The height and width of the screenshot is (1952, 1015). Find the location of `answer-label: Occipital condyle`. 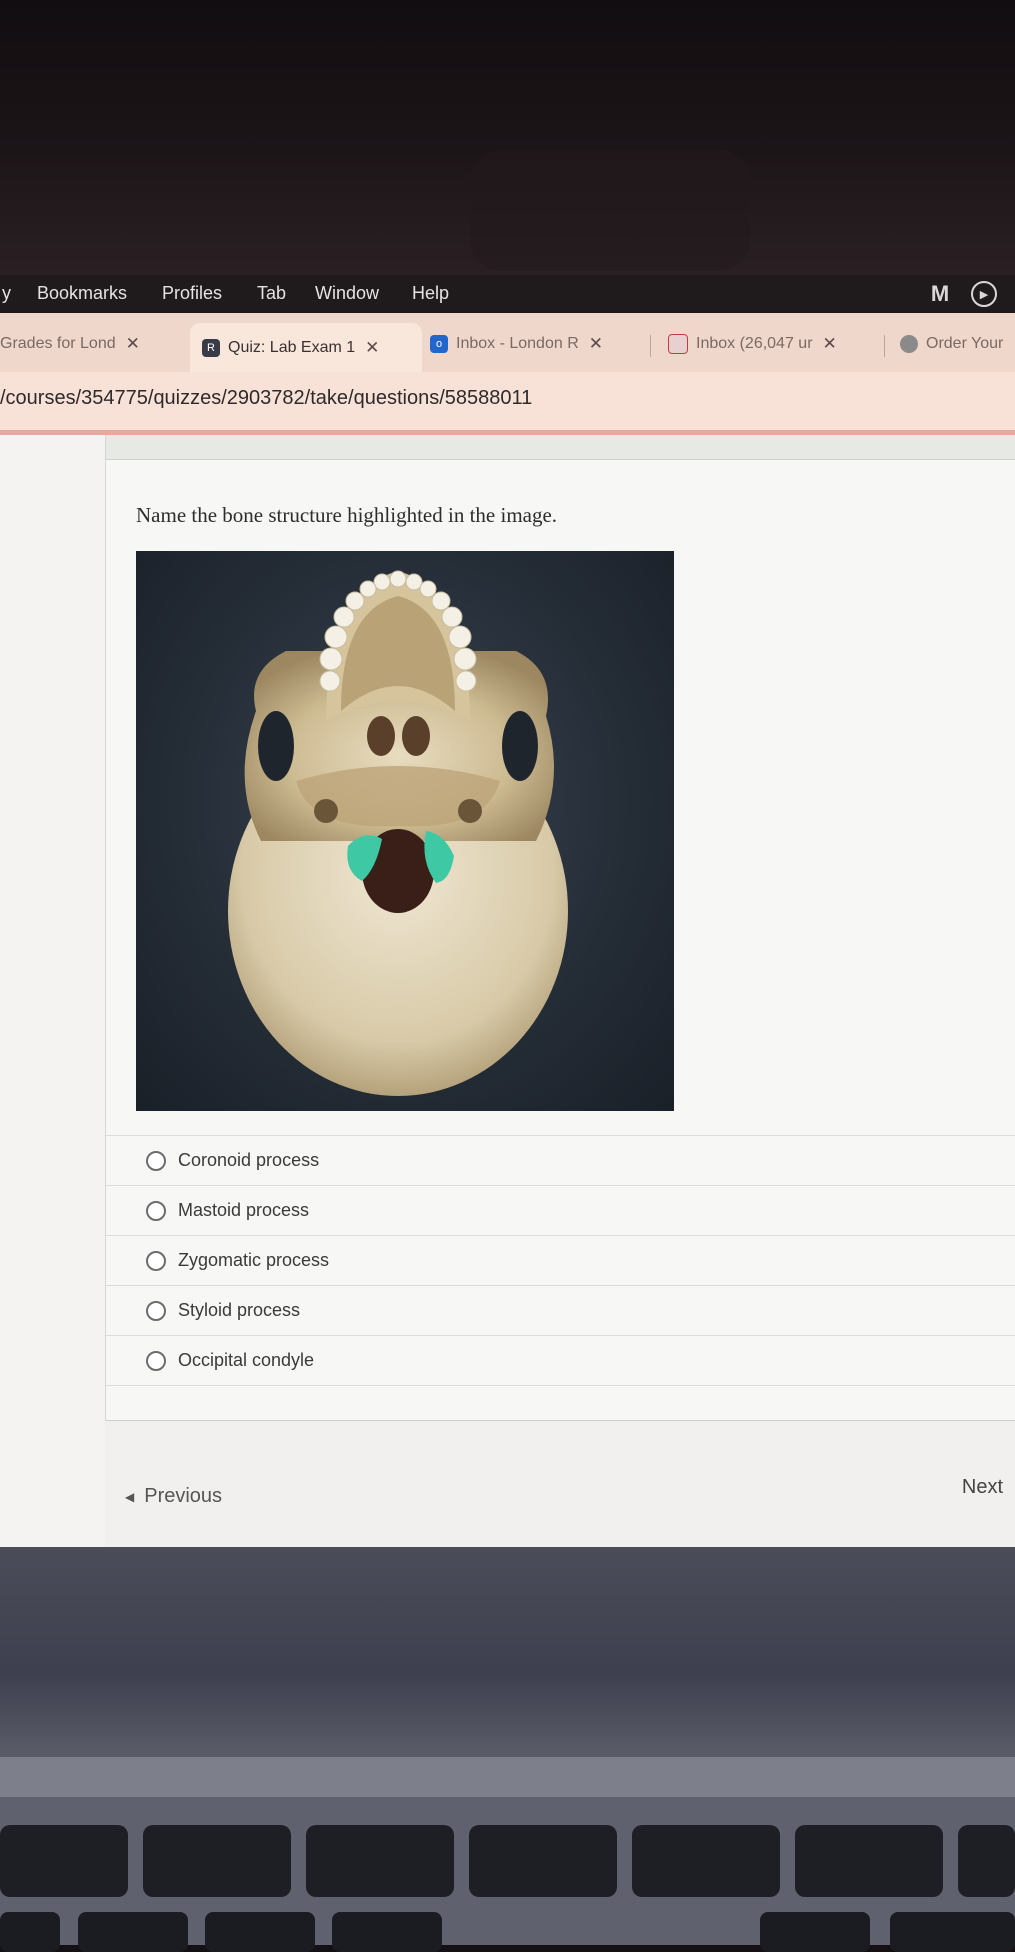

answer-label: Occipital condyle is located at coordinates (246, 1360).